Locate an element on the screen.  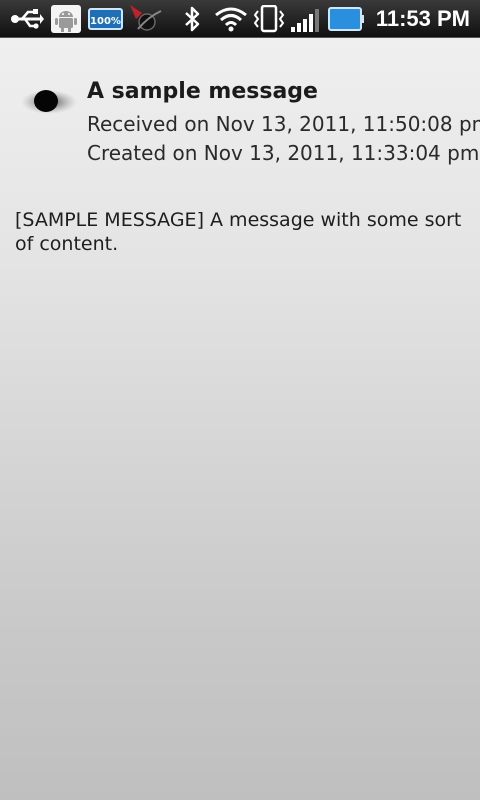
message-received-date: Received on Nov 13, 2011, 11:50:08 pm is located at coordinates (283, 124).